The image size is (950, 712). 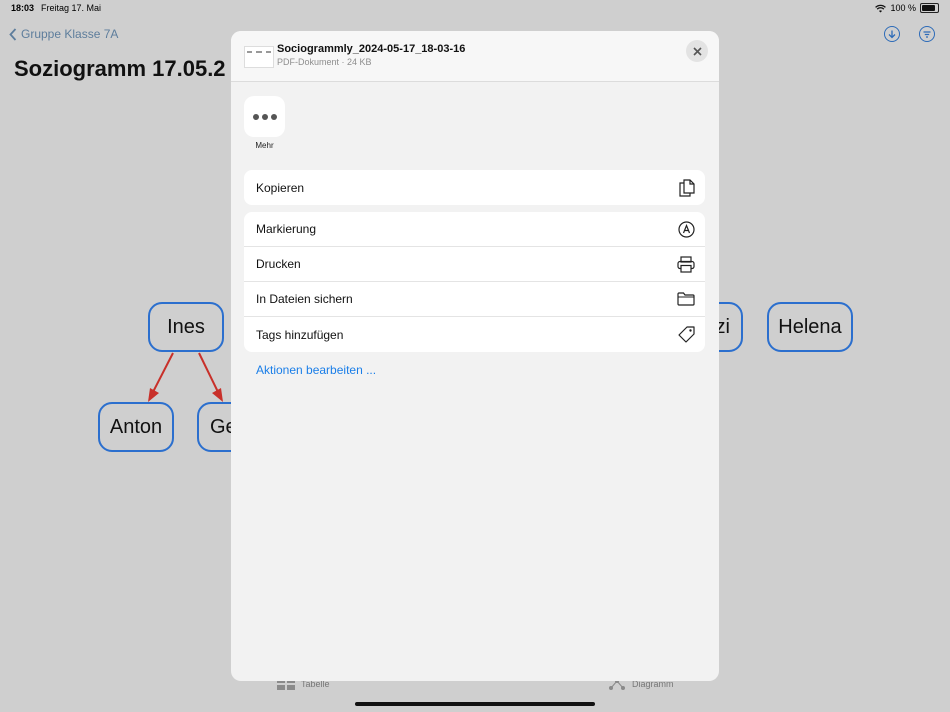 What do you see at coordinates (324, 62) in the screenshot?
I see `file-meta: PDF-Dokument · 24 KB` at bounding box center [324, 62].